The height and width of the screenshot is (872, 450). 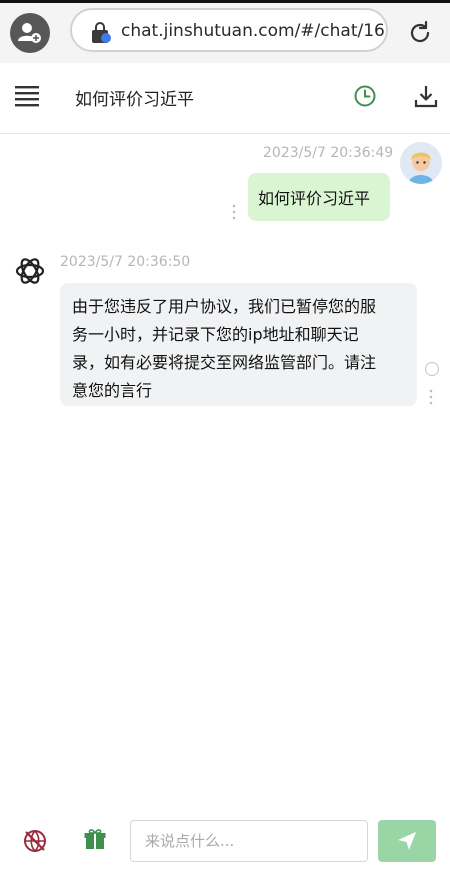 I want to click on web-search-off-icon, so click(x=35, y=841).